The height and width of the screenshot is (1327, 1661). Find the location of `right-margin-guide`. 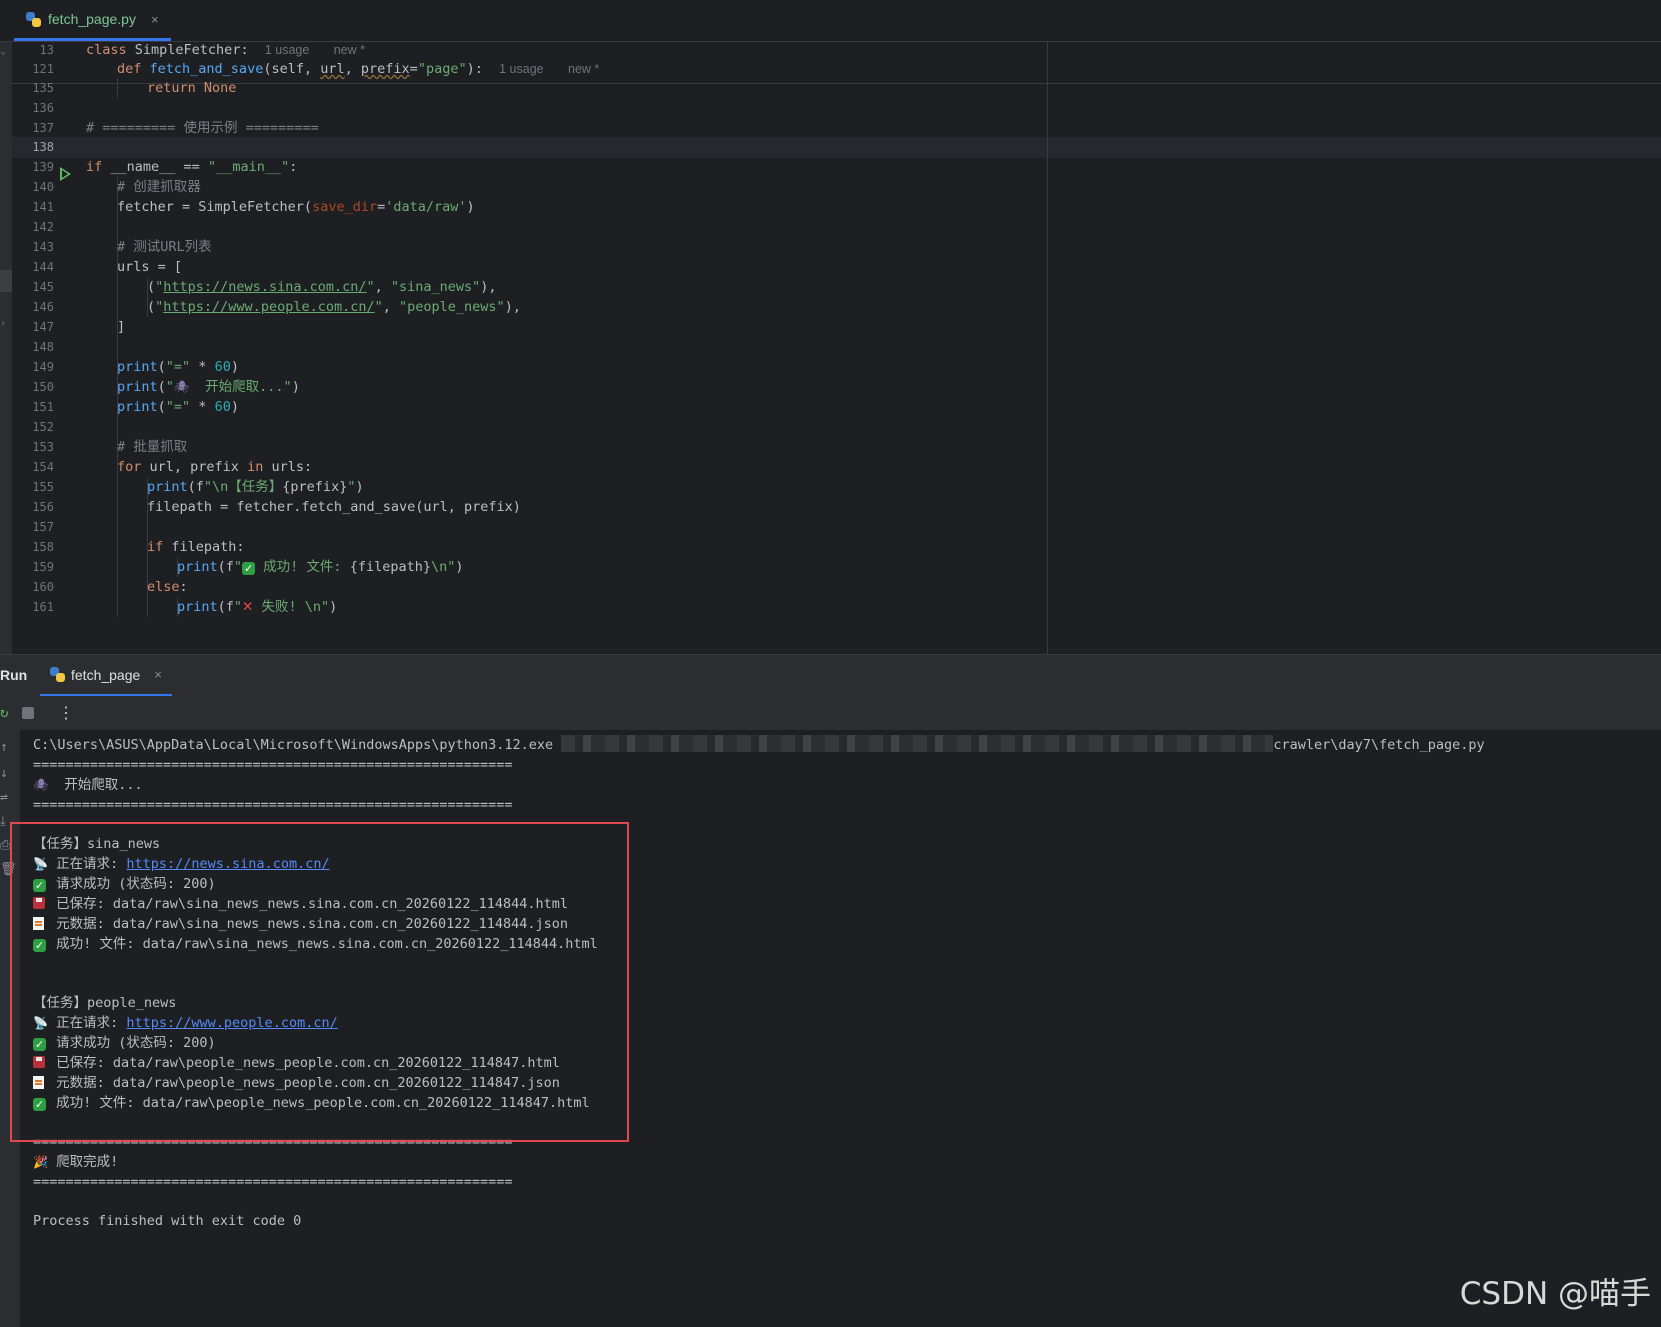

right-margin-guide is located at coordinates (1047, 348).